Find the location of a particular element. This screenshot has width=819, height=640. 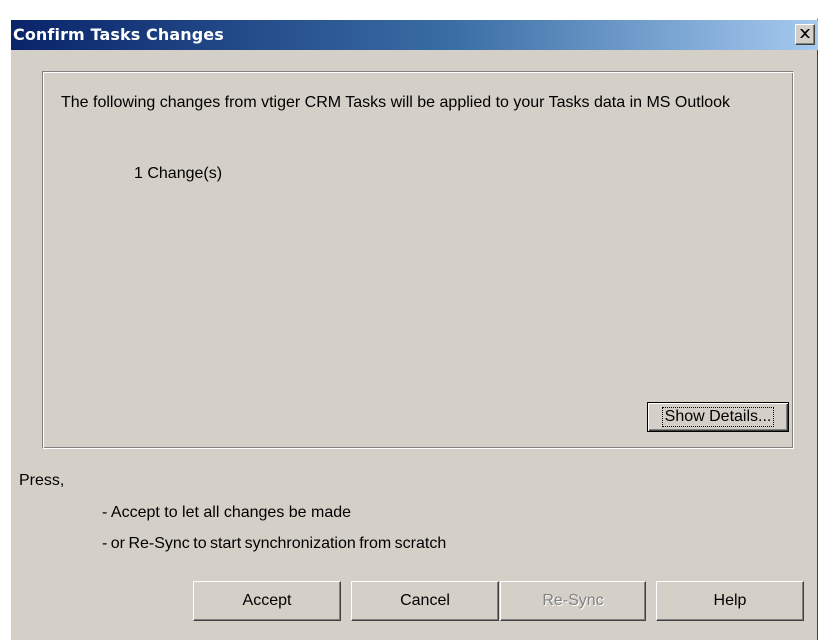

close-button is located at coordinates (805, 34).